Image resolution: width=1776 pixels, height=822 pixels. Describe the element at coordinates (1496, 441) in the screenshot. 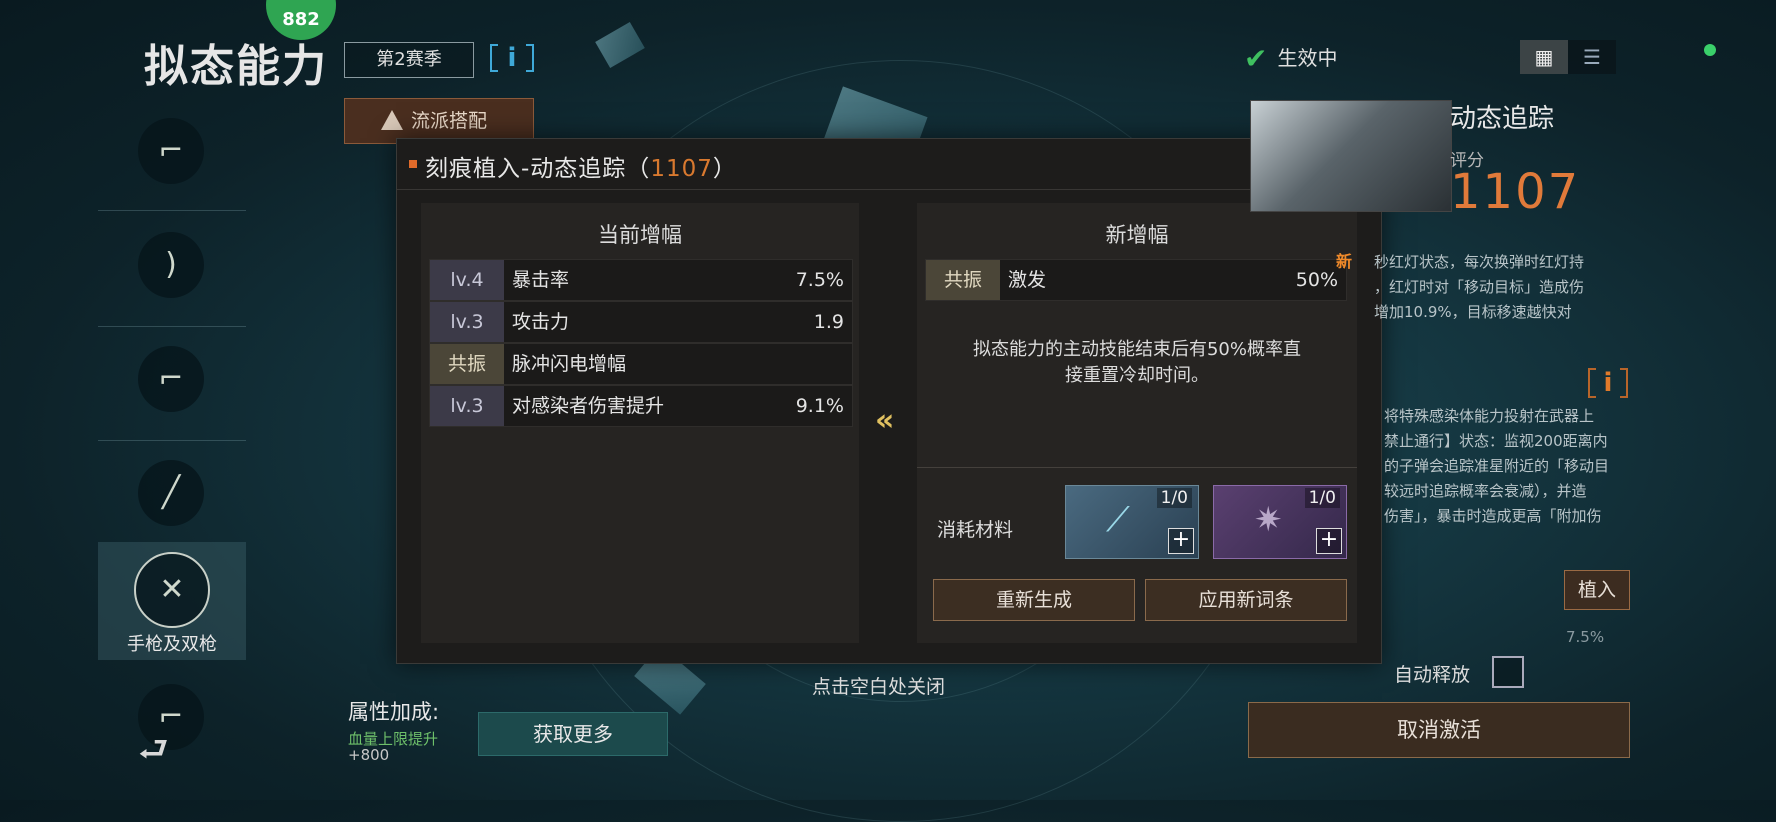

I see `description-line: 禁止通行】状态：监视200距离内` at that location.